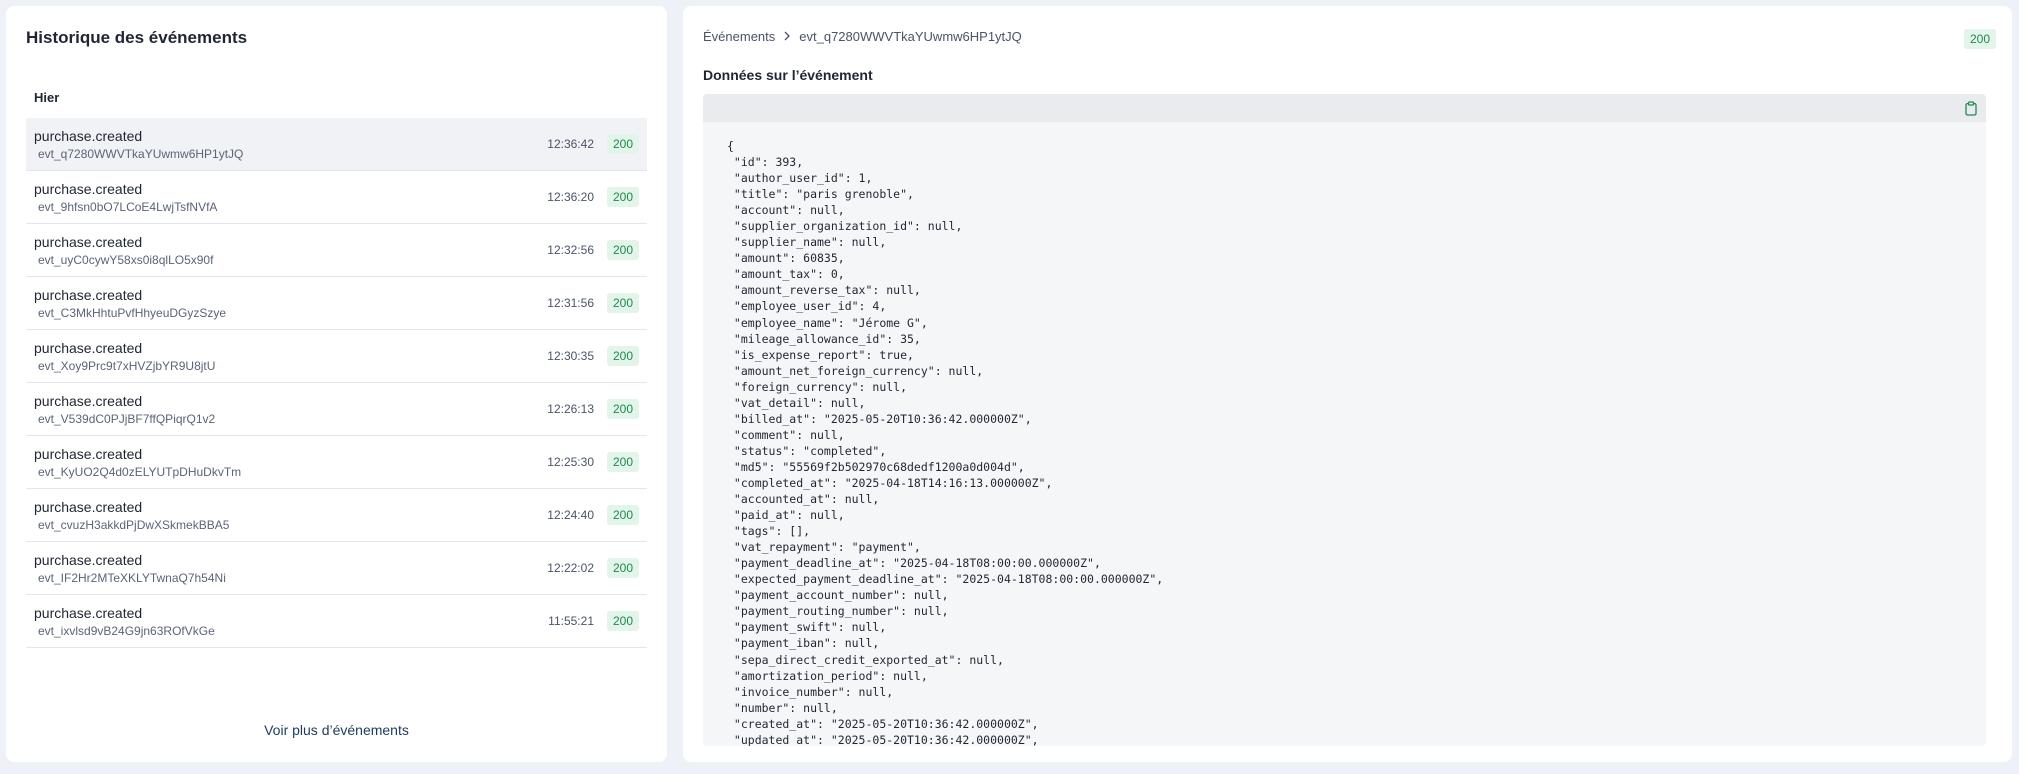 Image resolution: width=2019 pixels, height=774 pixels. Describe the element at coordinates (845, 226) in the screenshot. I see `code-line: "supplier_organization_id": null,` at that location.